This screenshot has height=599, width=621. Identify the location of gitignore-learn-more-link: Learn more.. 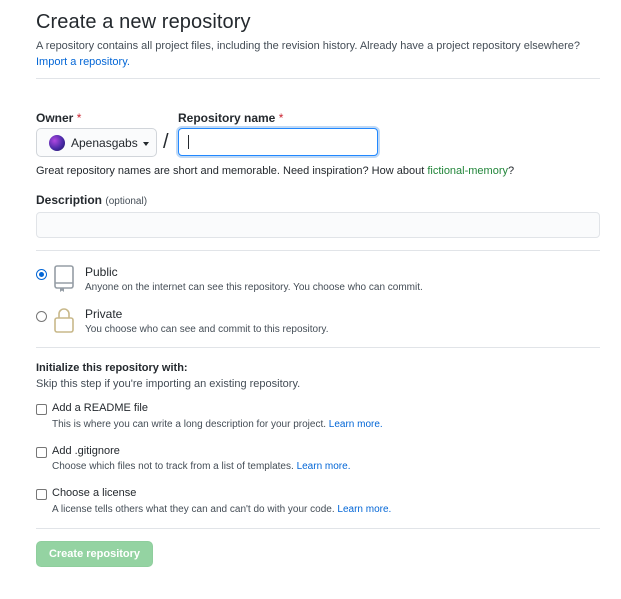
(324, 466).